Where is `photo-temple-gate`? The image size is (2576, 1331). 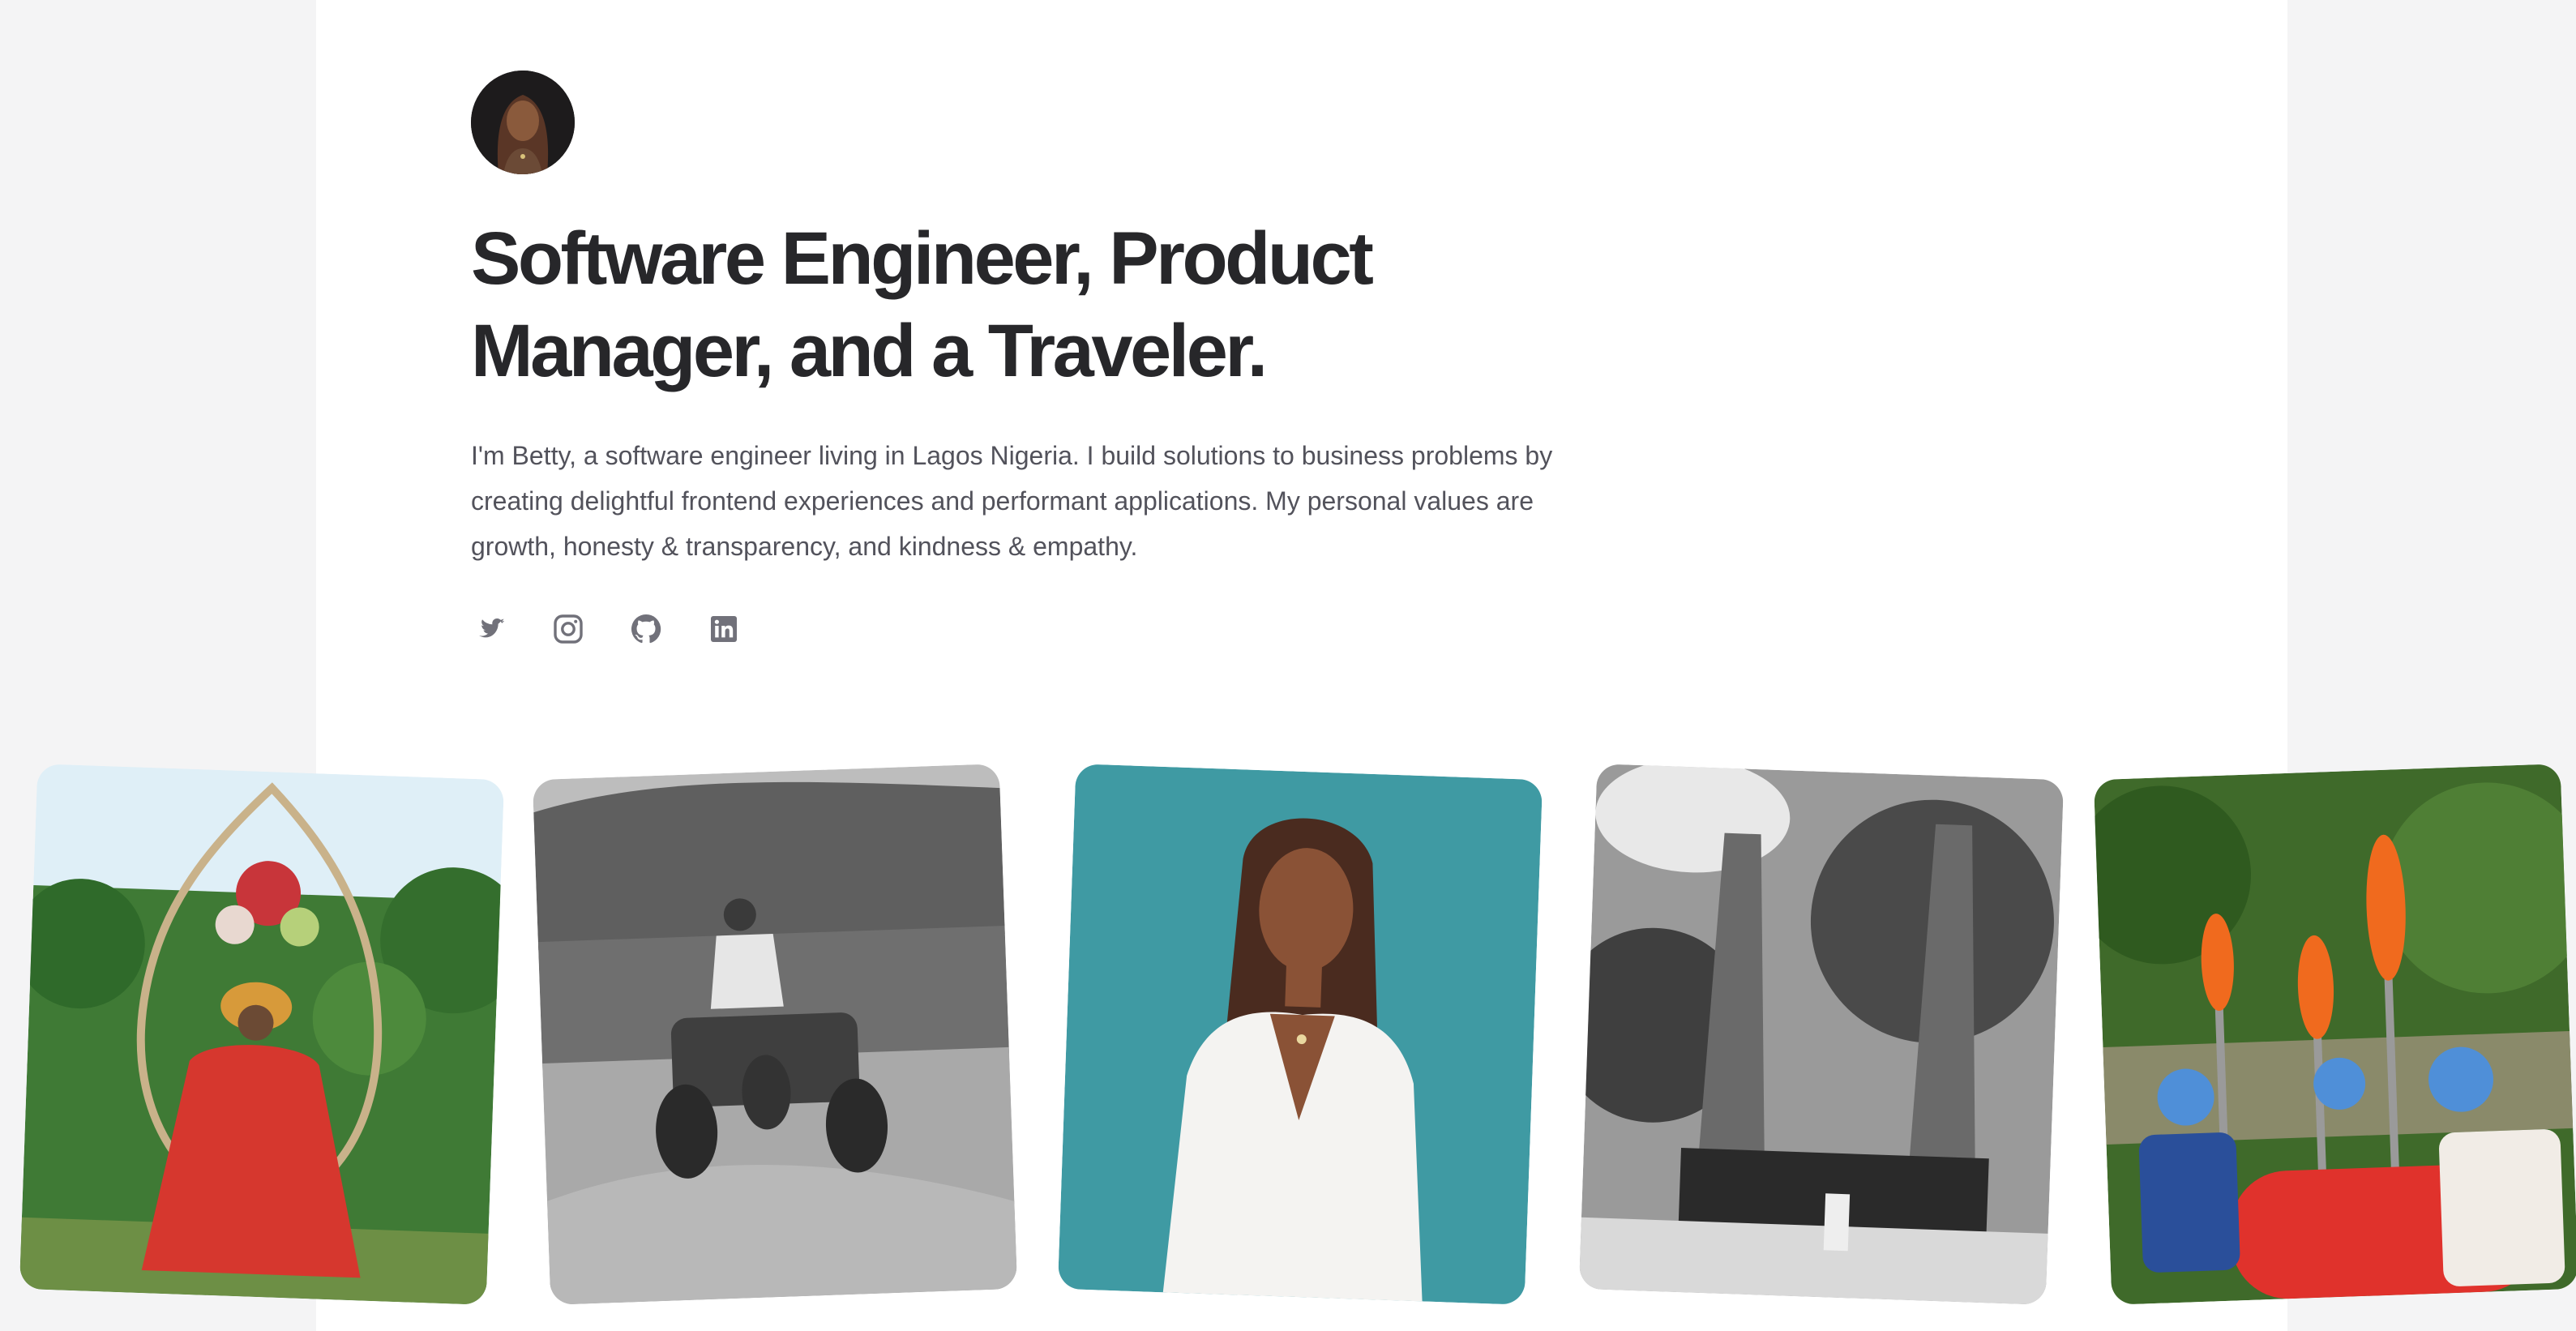
photo-temple-gate is located at coordinates (1821, 1034).